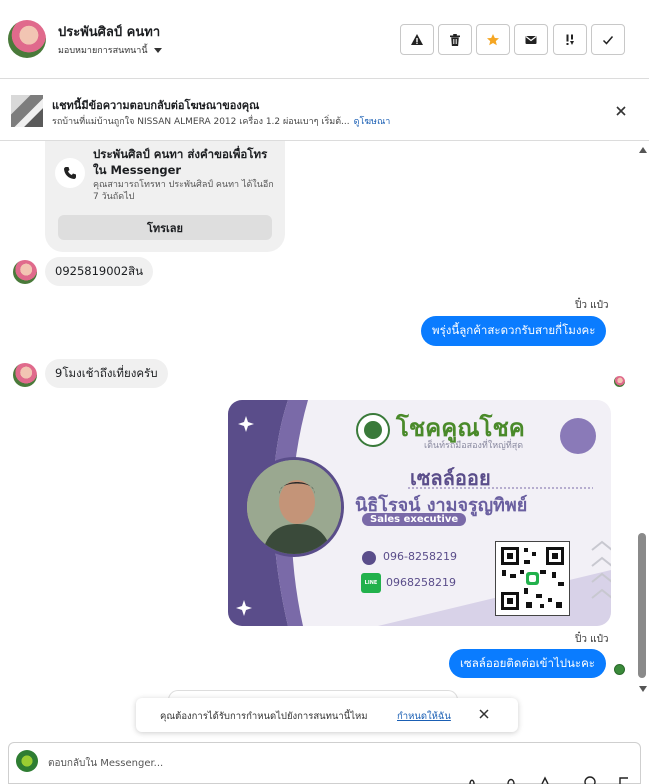  Describe the element at coordinates (157, 50) in the screenshot. I see `caret-down-icon` at that location.